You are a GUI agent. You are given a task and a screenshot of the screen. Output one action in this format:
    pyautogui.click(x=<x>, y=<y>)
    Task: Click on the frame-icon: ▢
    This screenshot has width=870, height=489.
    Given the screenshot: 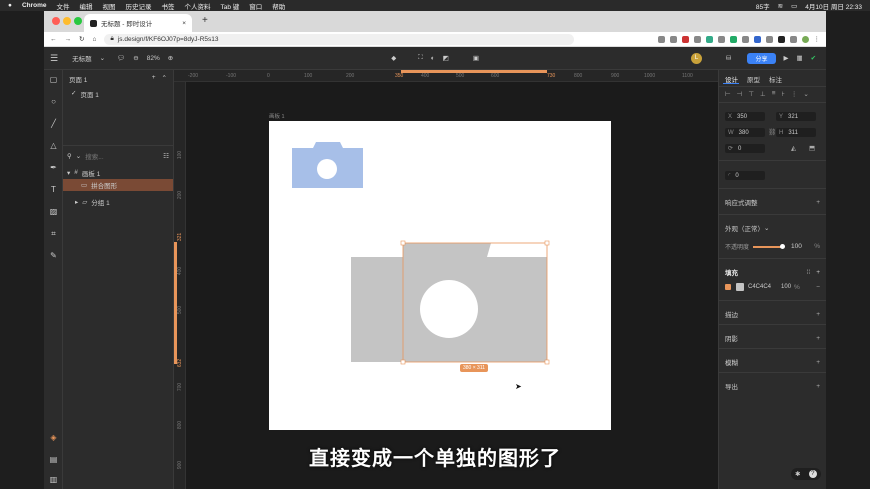 What is the action you would take?
    pyautogui.click(x=53, y=79)
    